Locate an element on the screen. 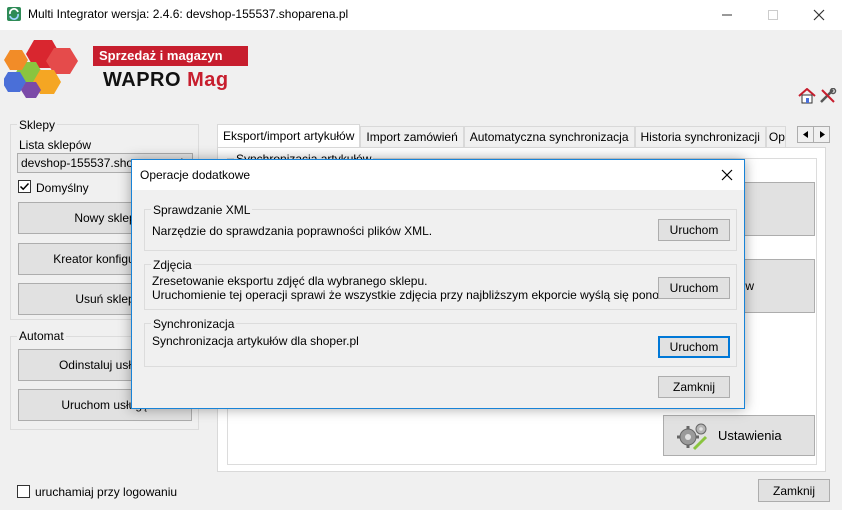 Image resolution: width=842 pixels, height=510 pixels. dialog-close-bottom-button: Zamknij is located at coordinates (694, 387).